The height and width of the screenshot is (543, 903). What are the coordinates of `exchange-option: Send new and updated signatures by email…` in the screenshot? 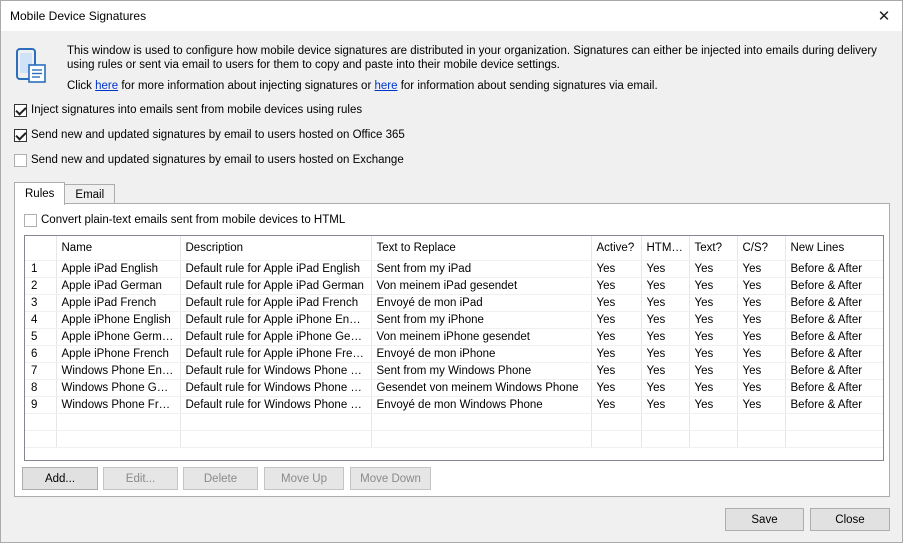 It's located at (209, 160).